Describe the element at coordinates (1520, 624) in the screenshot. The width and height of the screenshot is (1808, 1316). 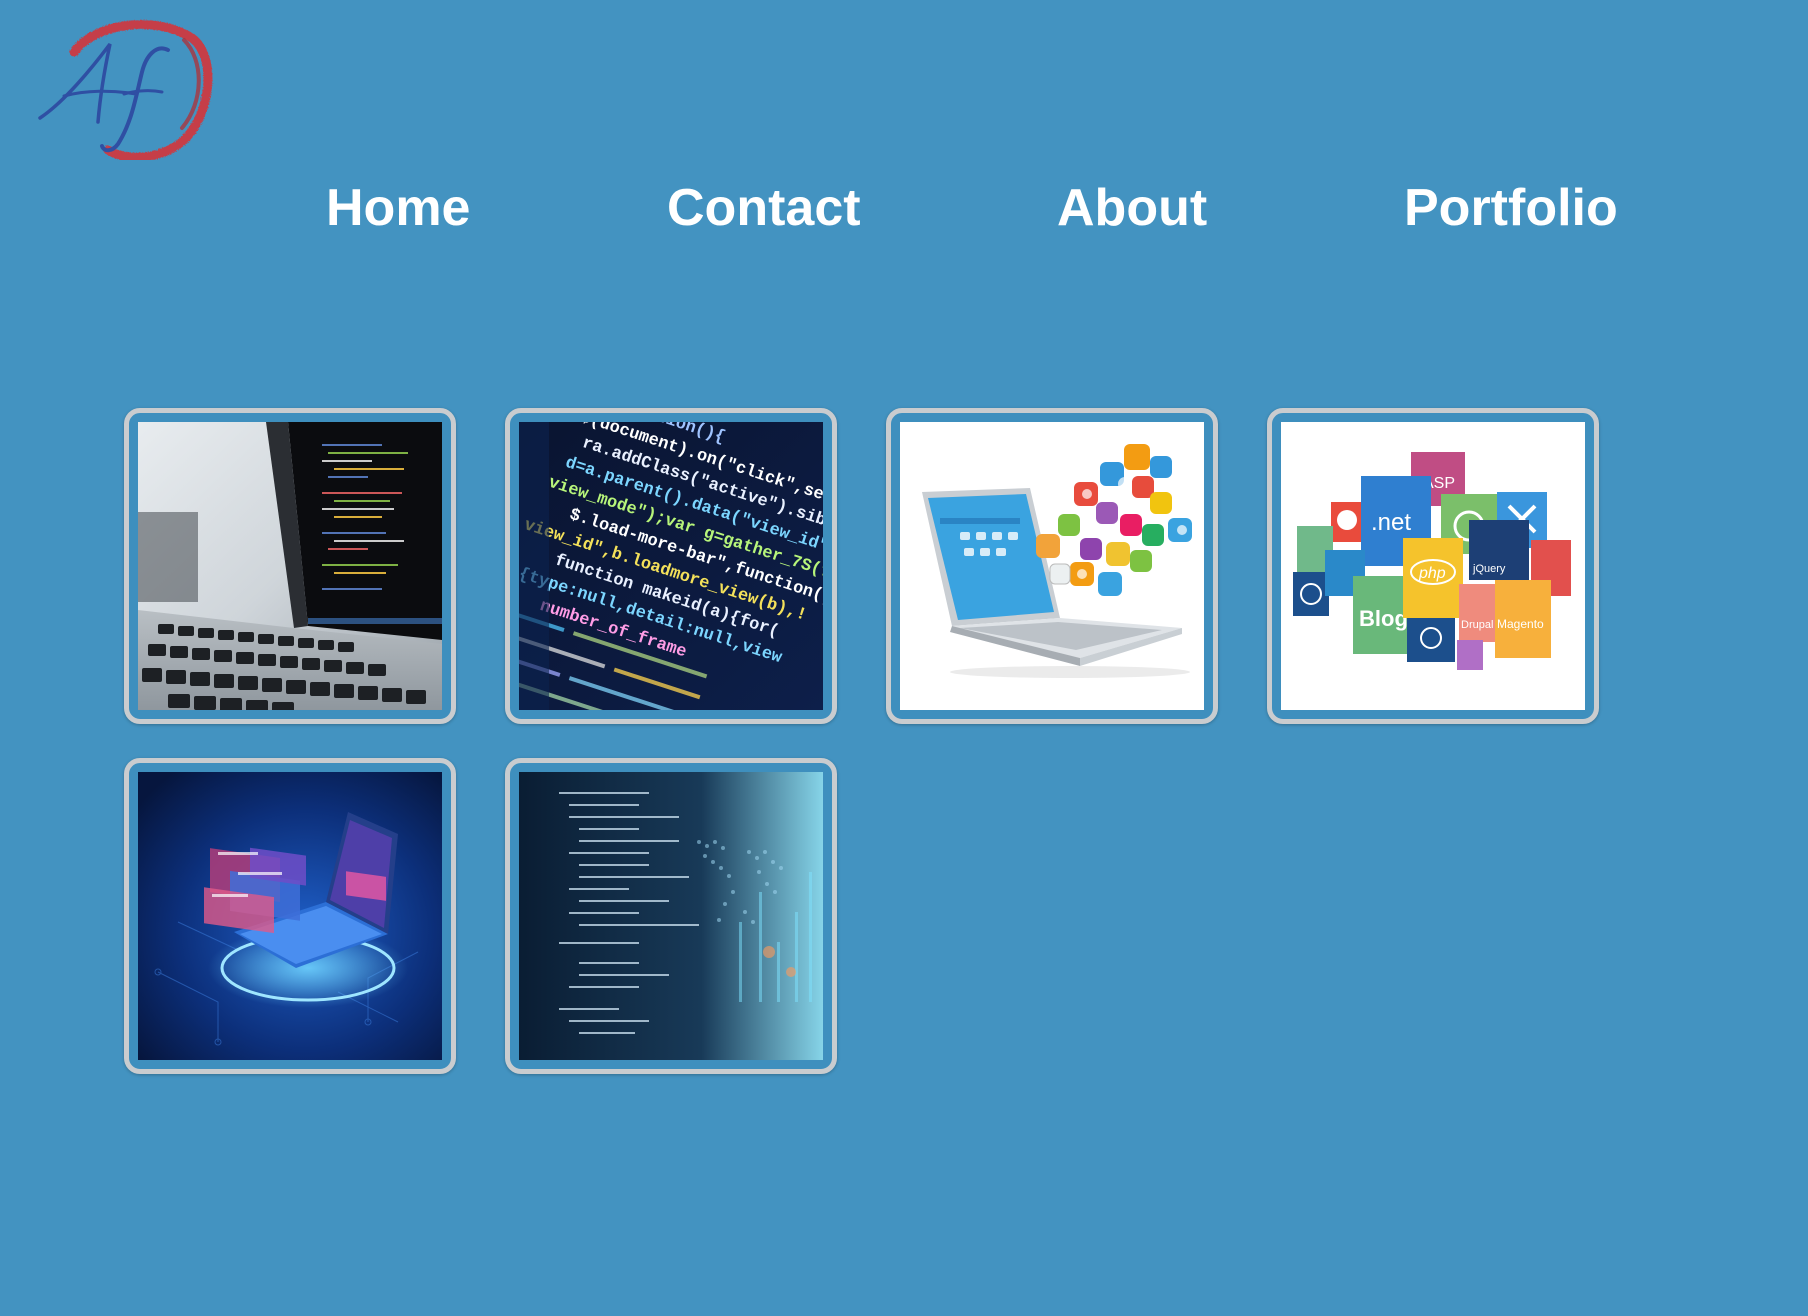
I see `cube-label-magento: Magento` at that location.